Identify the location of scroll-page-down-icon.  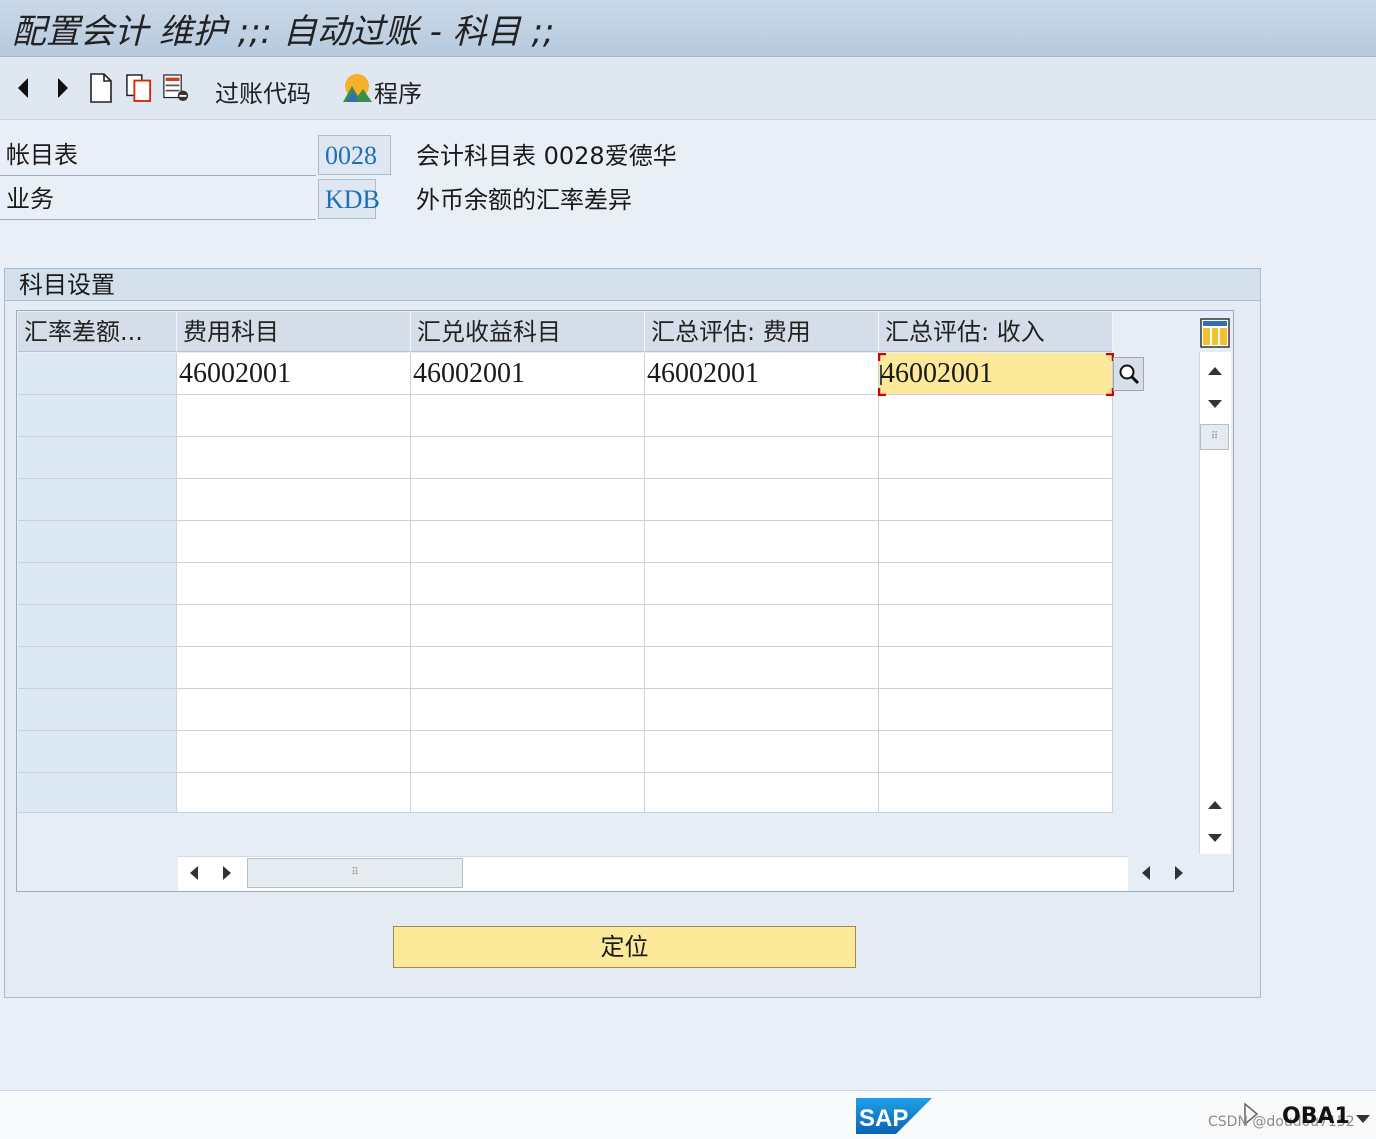
(1215, 838).